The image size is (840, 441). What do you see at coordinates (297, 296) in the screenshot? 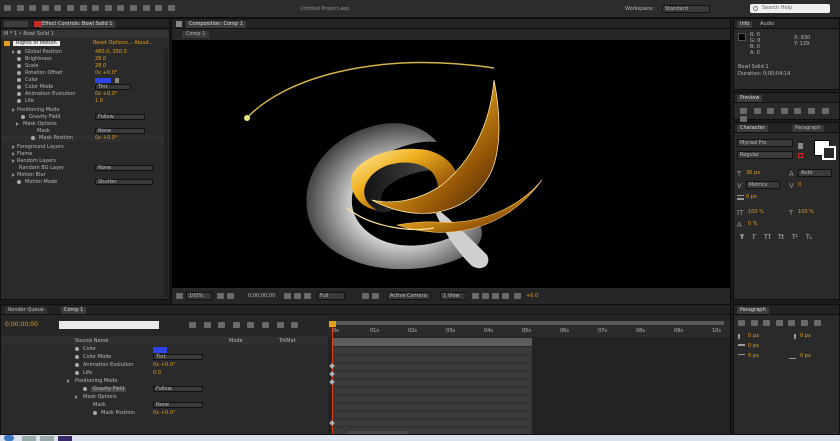
I see `show-snapshot-icon` at bounding box center [297, 296].